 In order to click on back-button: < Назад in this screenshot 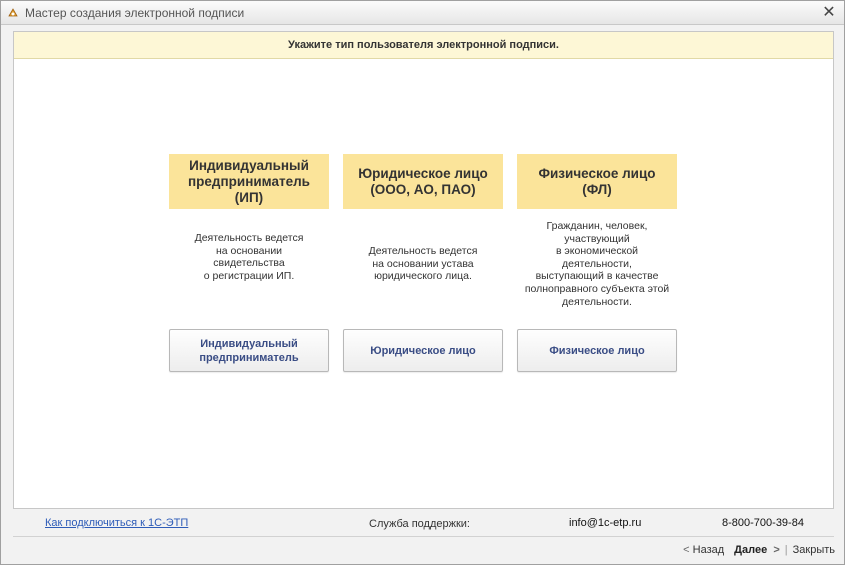, I will do `click(703, 550)`.